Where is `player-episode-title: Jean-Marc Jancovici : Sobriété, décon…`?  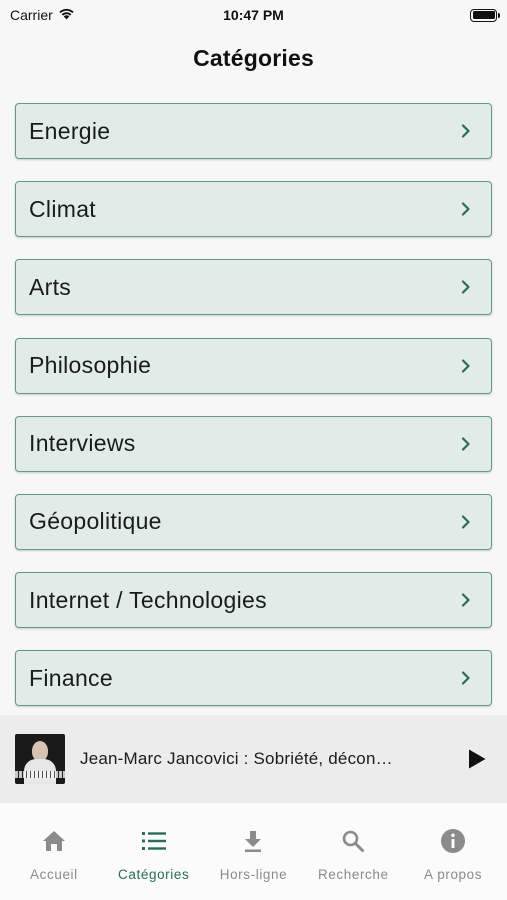 player-episode-title: Jean-Marc Jancovici : Sobriété, décon… is located at coordinates (236, 758).